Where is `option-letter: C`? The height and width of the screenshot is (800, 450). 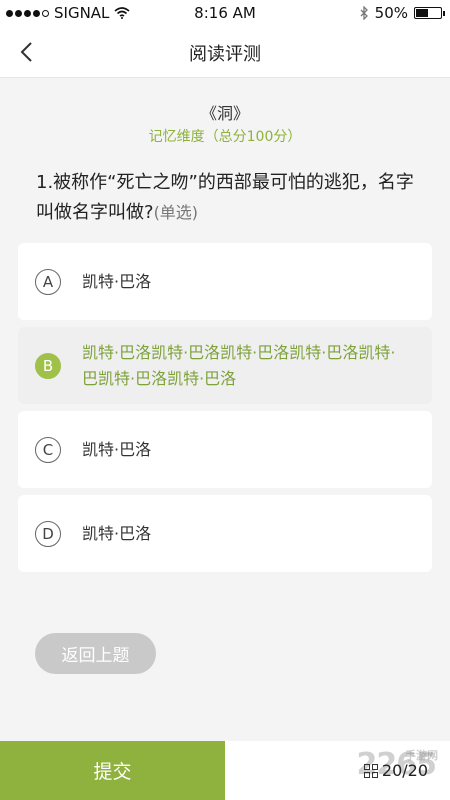 option-letter: C is located at coordinates (48, 449).